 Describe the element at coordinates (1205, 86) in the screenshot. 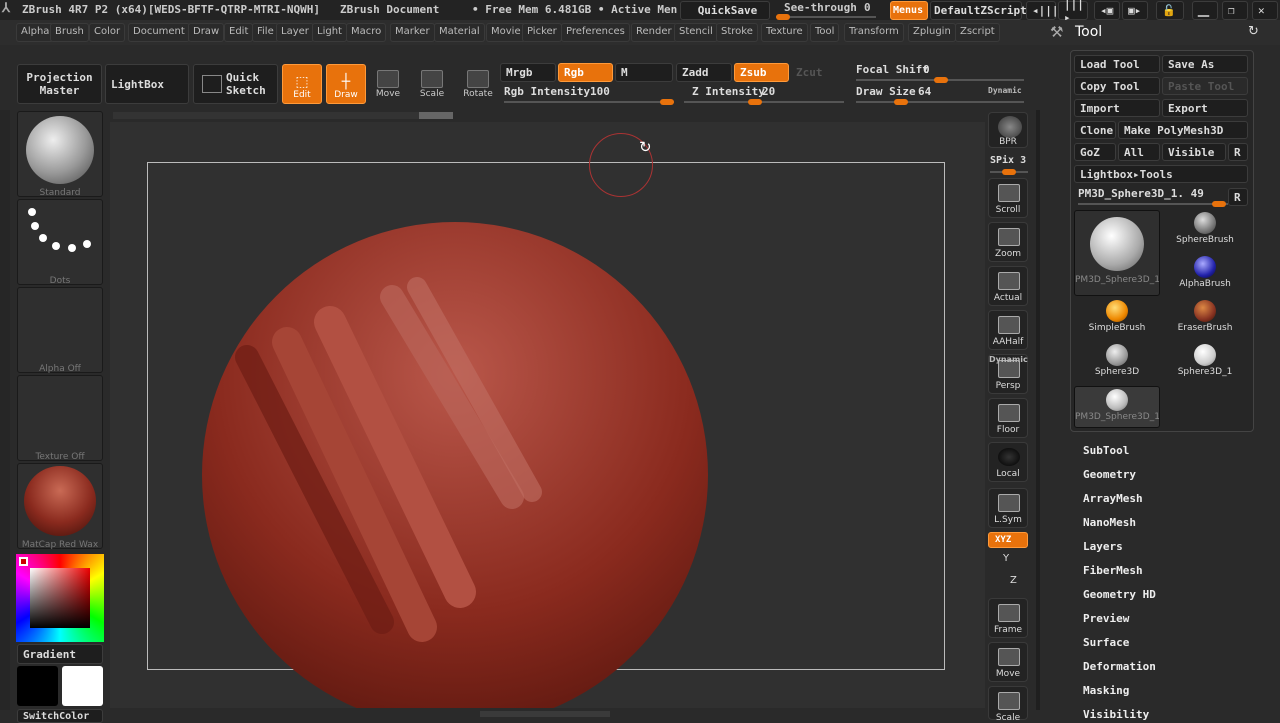

I see `paste-tool-button: Paste Tool` at that location.